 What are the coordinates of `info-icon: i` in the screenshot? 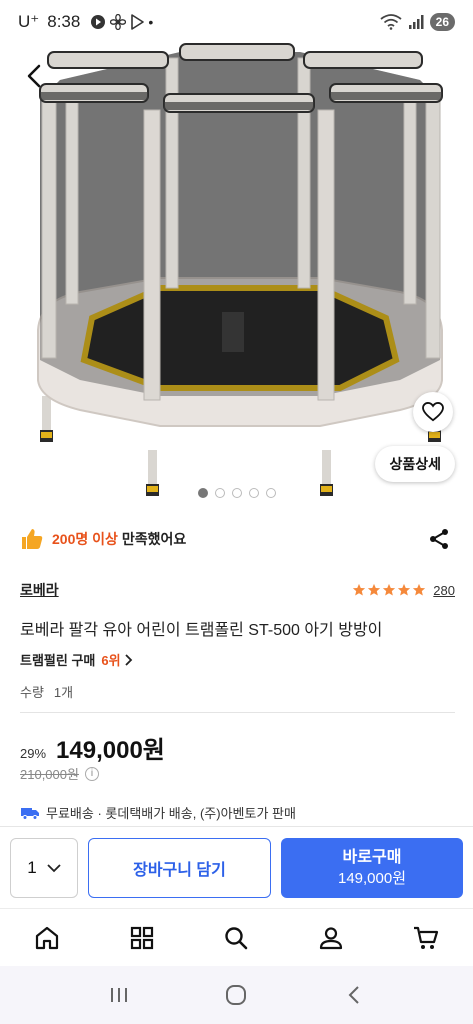 It's located at (91, 773).